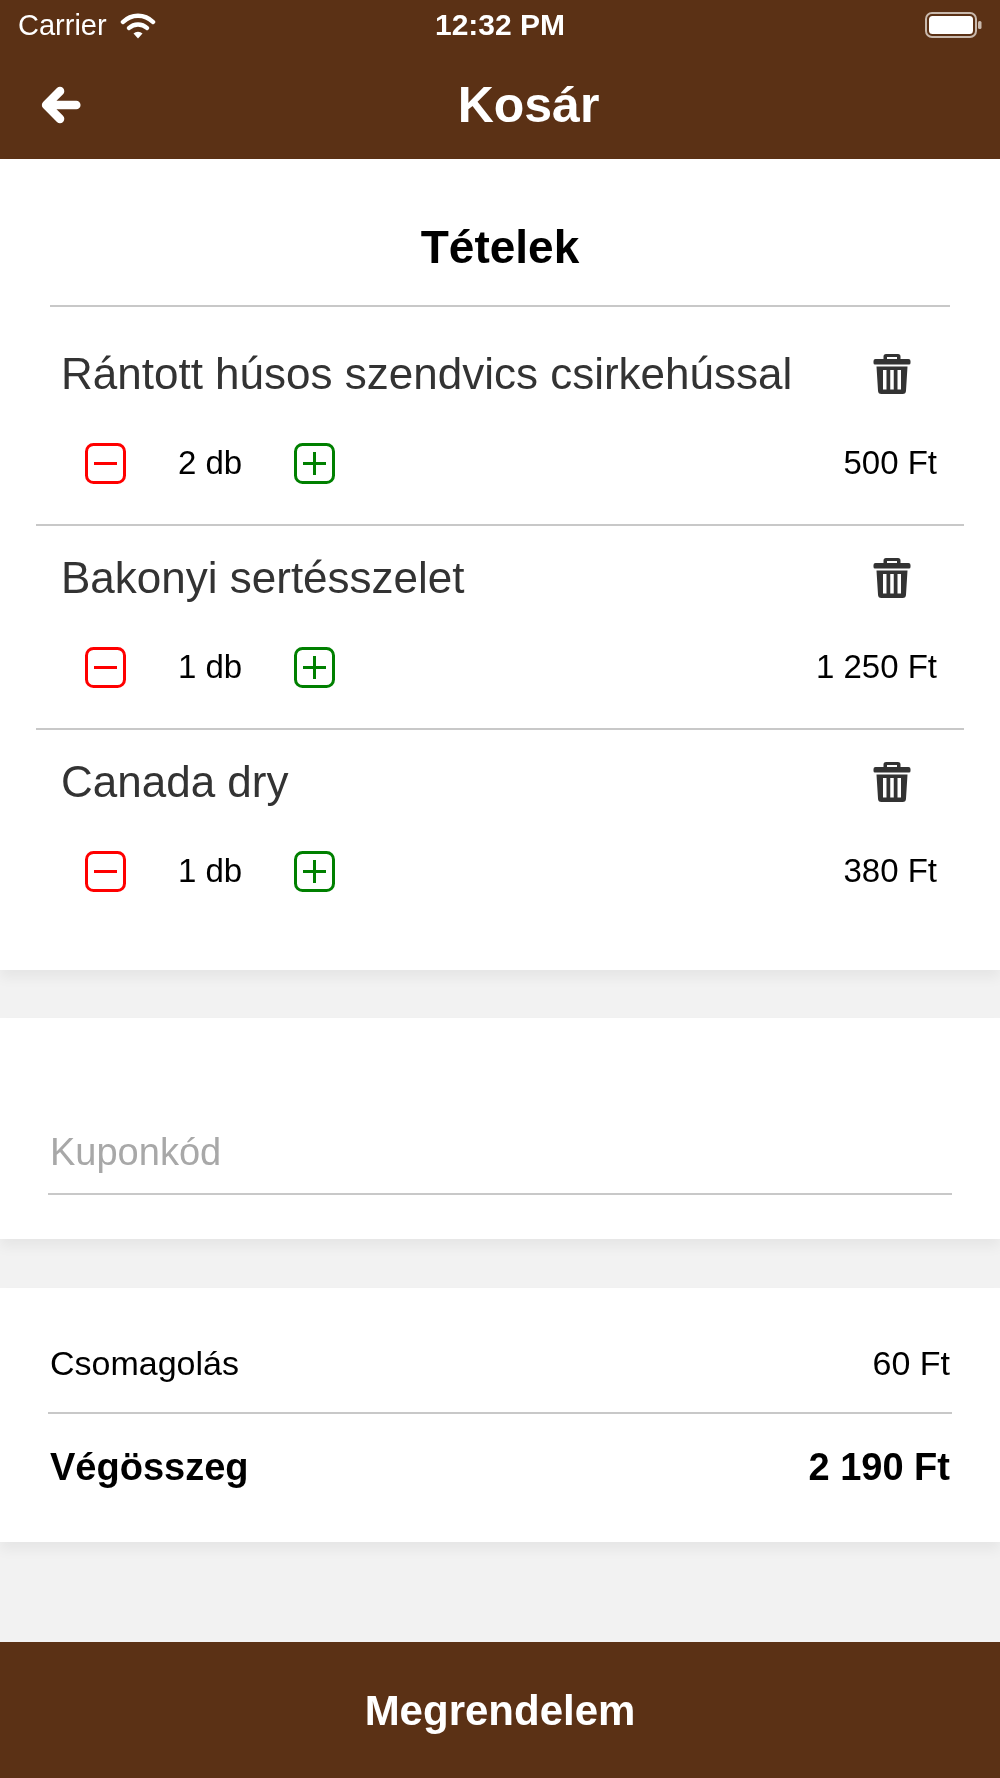 This screenshot has height=1778, width=1000. I want to click on total-value: 2 190 Ft, so click(879, 1467).